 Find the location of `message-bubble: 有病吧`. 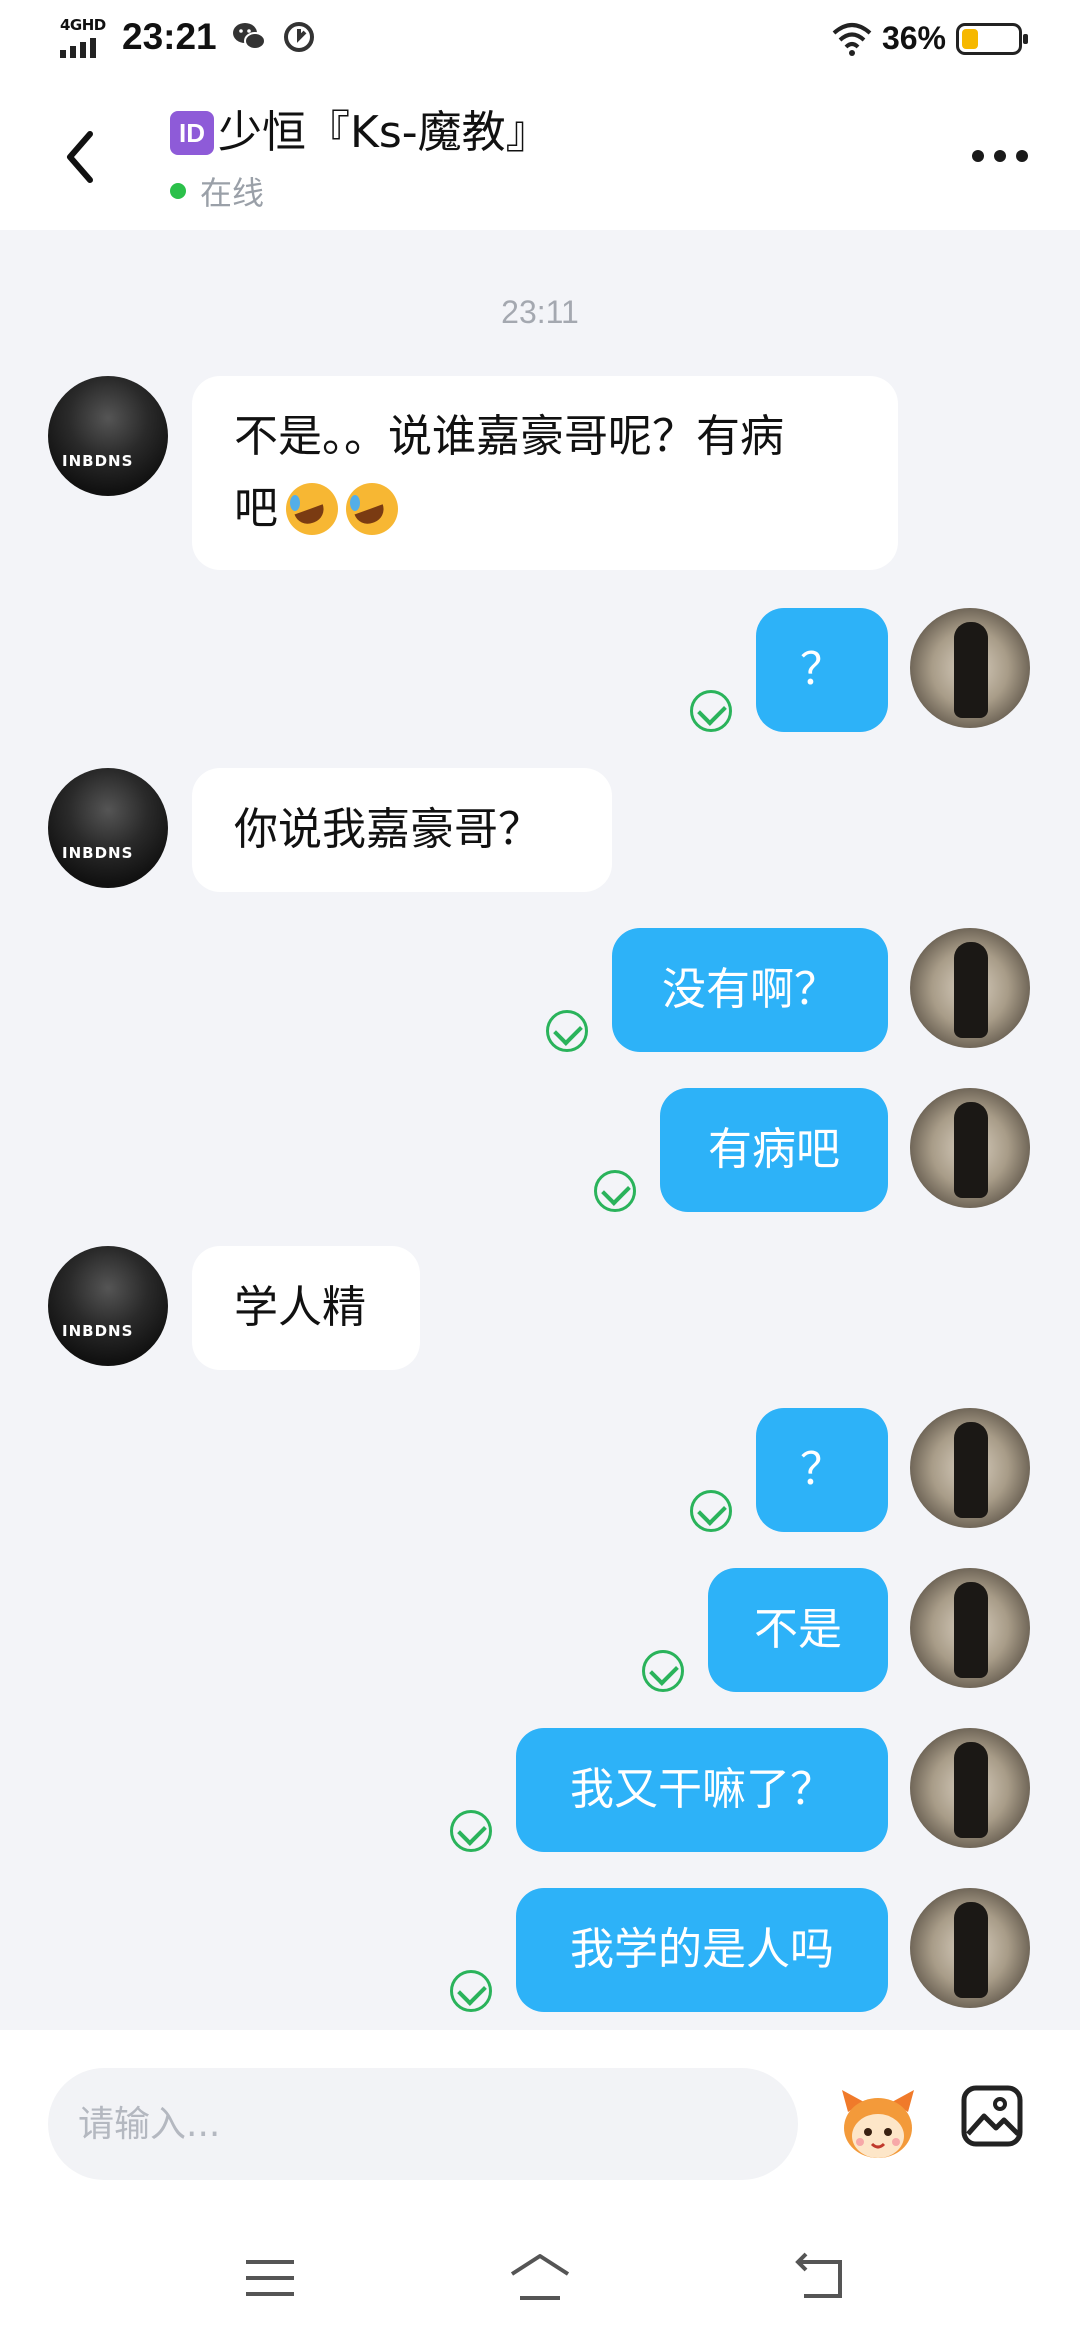

message-bubble: 有病吧 is located at coordinates (774, 1150).